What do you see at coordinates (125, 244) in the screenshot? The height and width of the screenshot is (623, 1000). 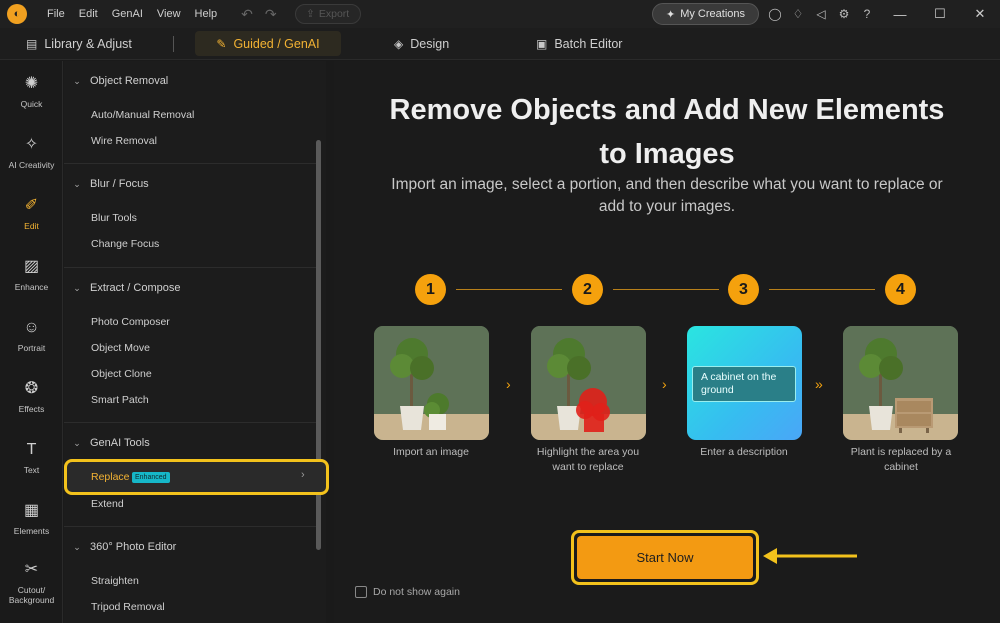 I see `tool-change-focus: Change Focus` at bounding box center [125, 244].